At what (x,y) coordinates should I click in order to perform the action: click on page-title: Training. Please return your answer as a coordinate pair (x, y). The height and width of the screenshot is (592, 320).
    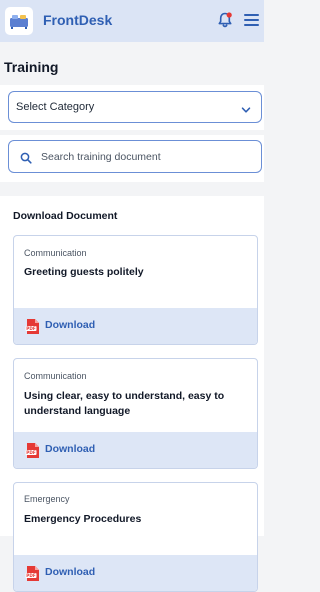
    Looking at the image, I should click on (31, 67).